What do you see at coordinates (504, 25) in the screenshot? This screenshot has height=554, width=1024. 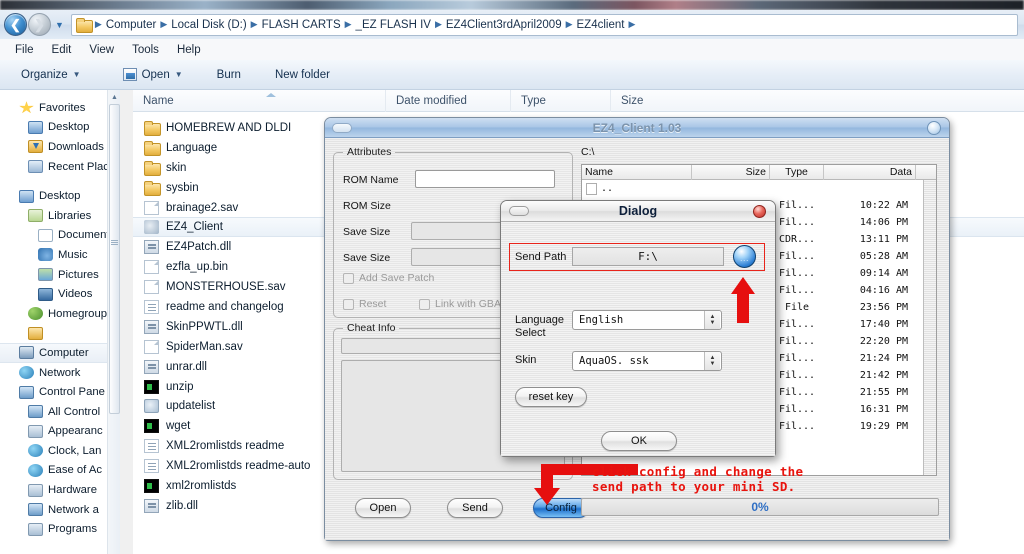 I see `breadcrumb-item-ez4client3rdapril2009: EZ4Client3rdApril2009` at bounding box center [504, 25].